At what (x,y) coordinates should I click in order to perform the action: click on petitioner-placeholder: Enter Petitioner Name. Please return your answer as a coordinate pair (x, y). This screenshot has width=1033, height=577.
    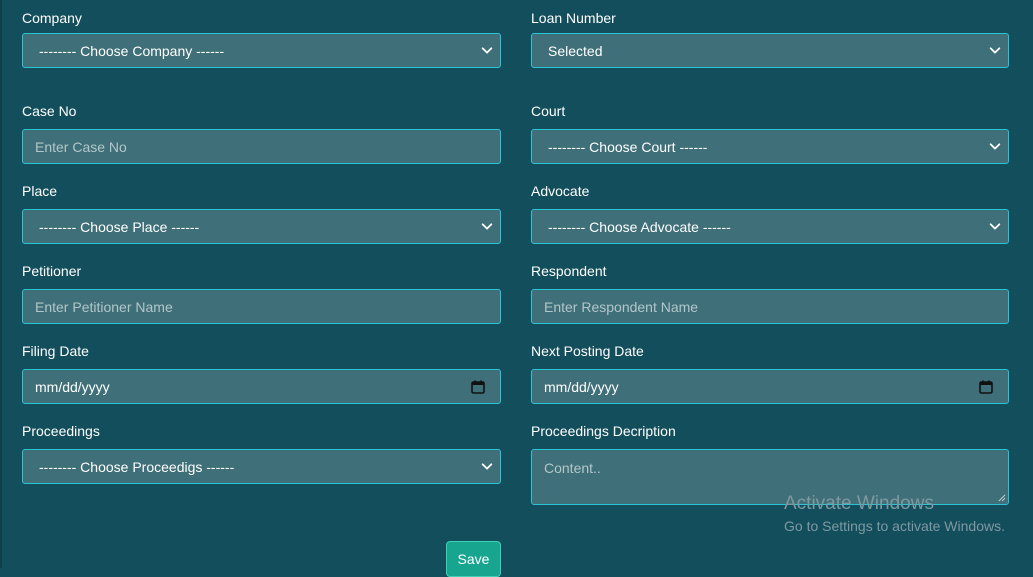
    Looking at the image, I should click on (104, 306).